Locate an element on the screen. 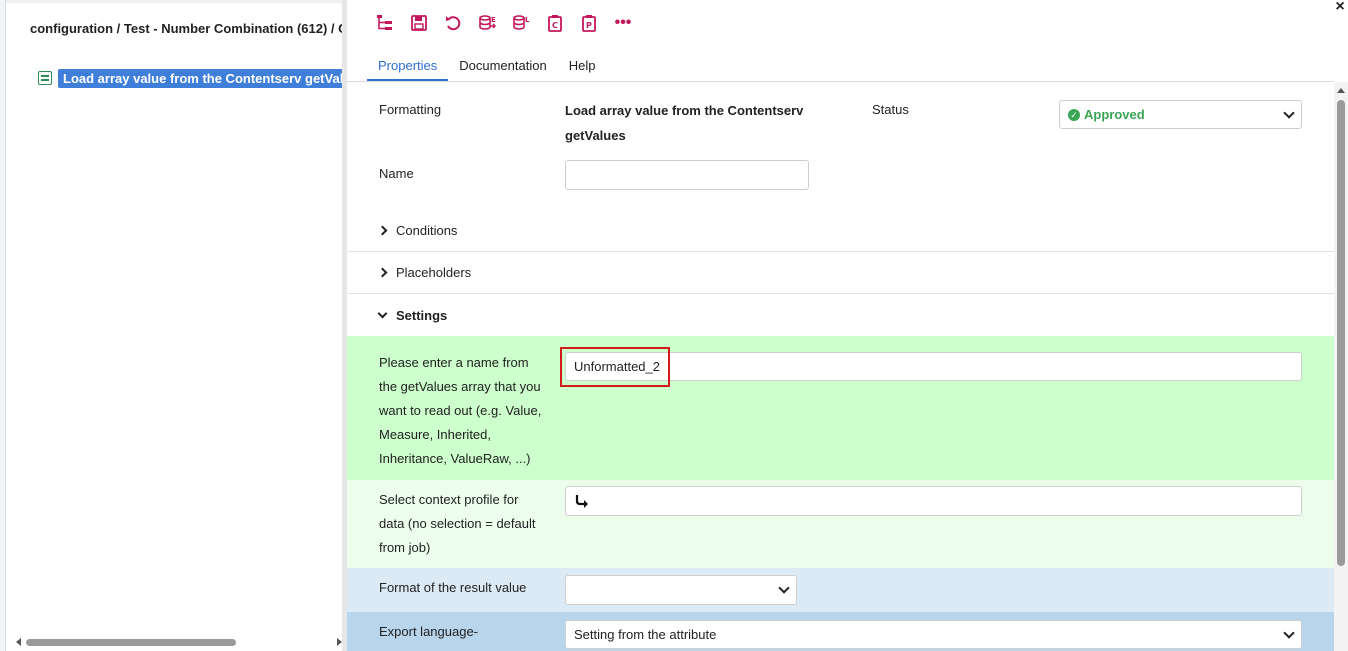  clipboard-p-icon: P is located at coordinates (589, 23).